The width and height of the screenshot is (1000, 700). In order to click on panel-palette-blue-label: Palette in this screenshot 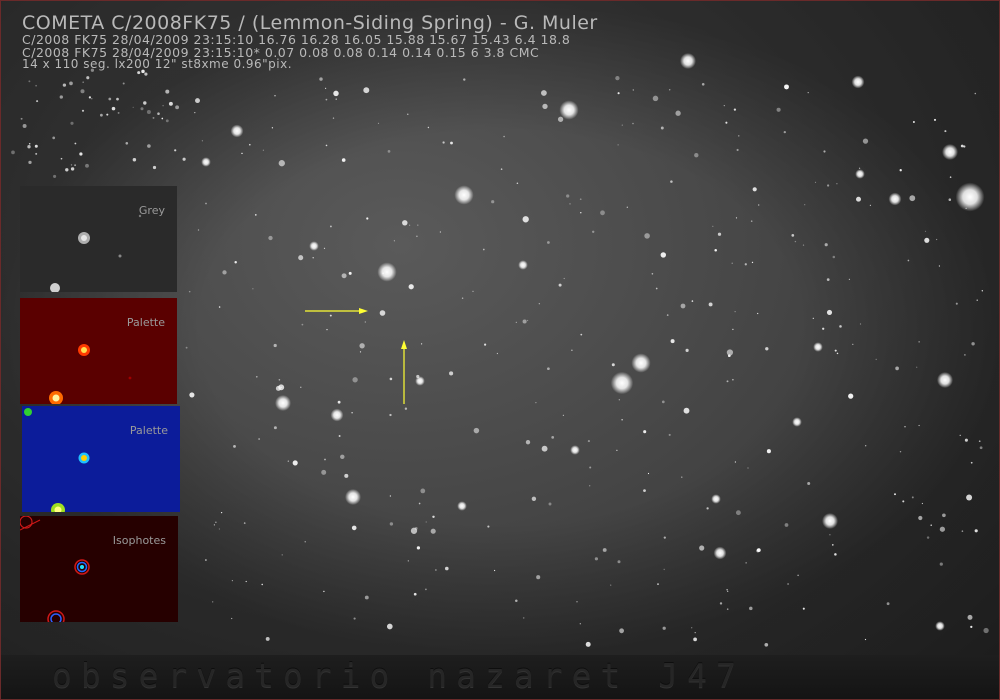, I will do `click(148, 430)`.